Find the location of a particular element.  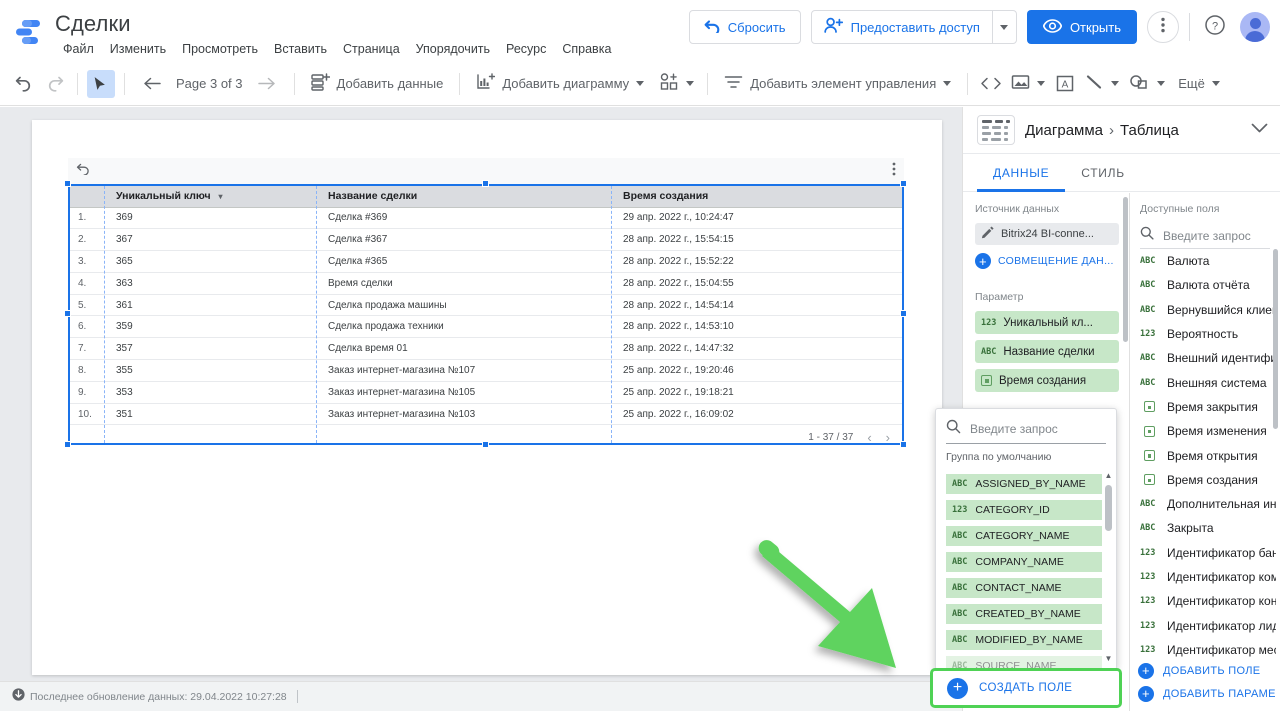

triangle-down-icon: ▼ is located at coordinates (1108, 658).